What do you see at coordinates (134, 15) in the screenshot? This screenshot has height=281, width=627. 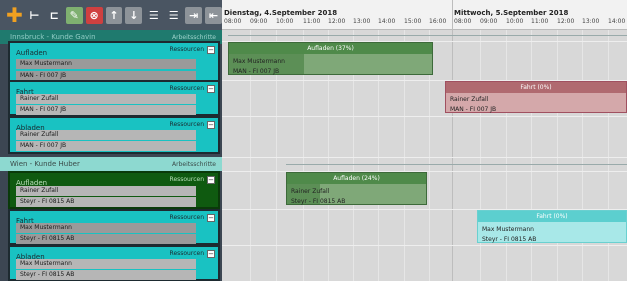 I see `move-down-icon: ↓` at bounding box center [134, 15].